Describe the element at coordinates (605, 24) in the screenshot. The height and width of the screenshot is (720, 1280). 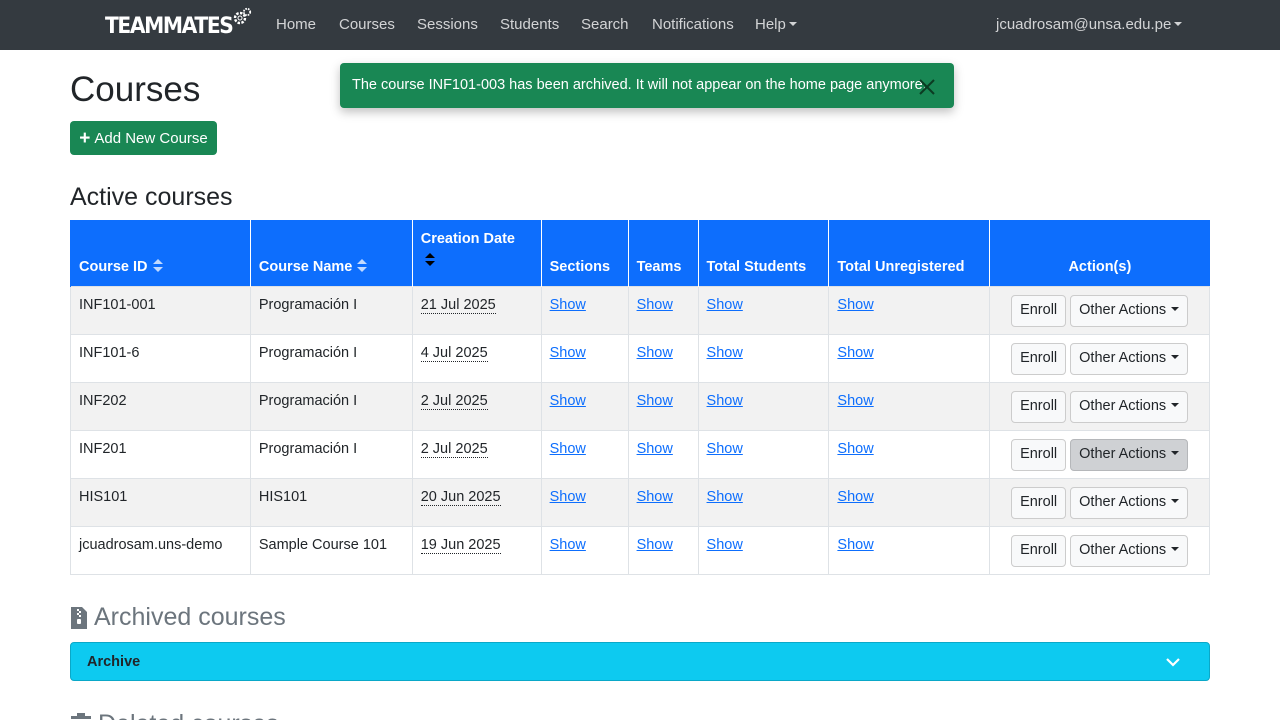
I see `nav-search: Search` at that location.